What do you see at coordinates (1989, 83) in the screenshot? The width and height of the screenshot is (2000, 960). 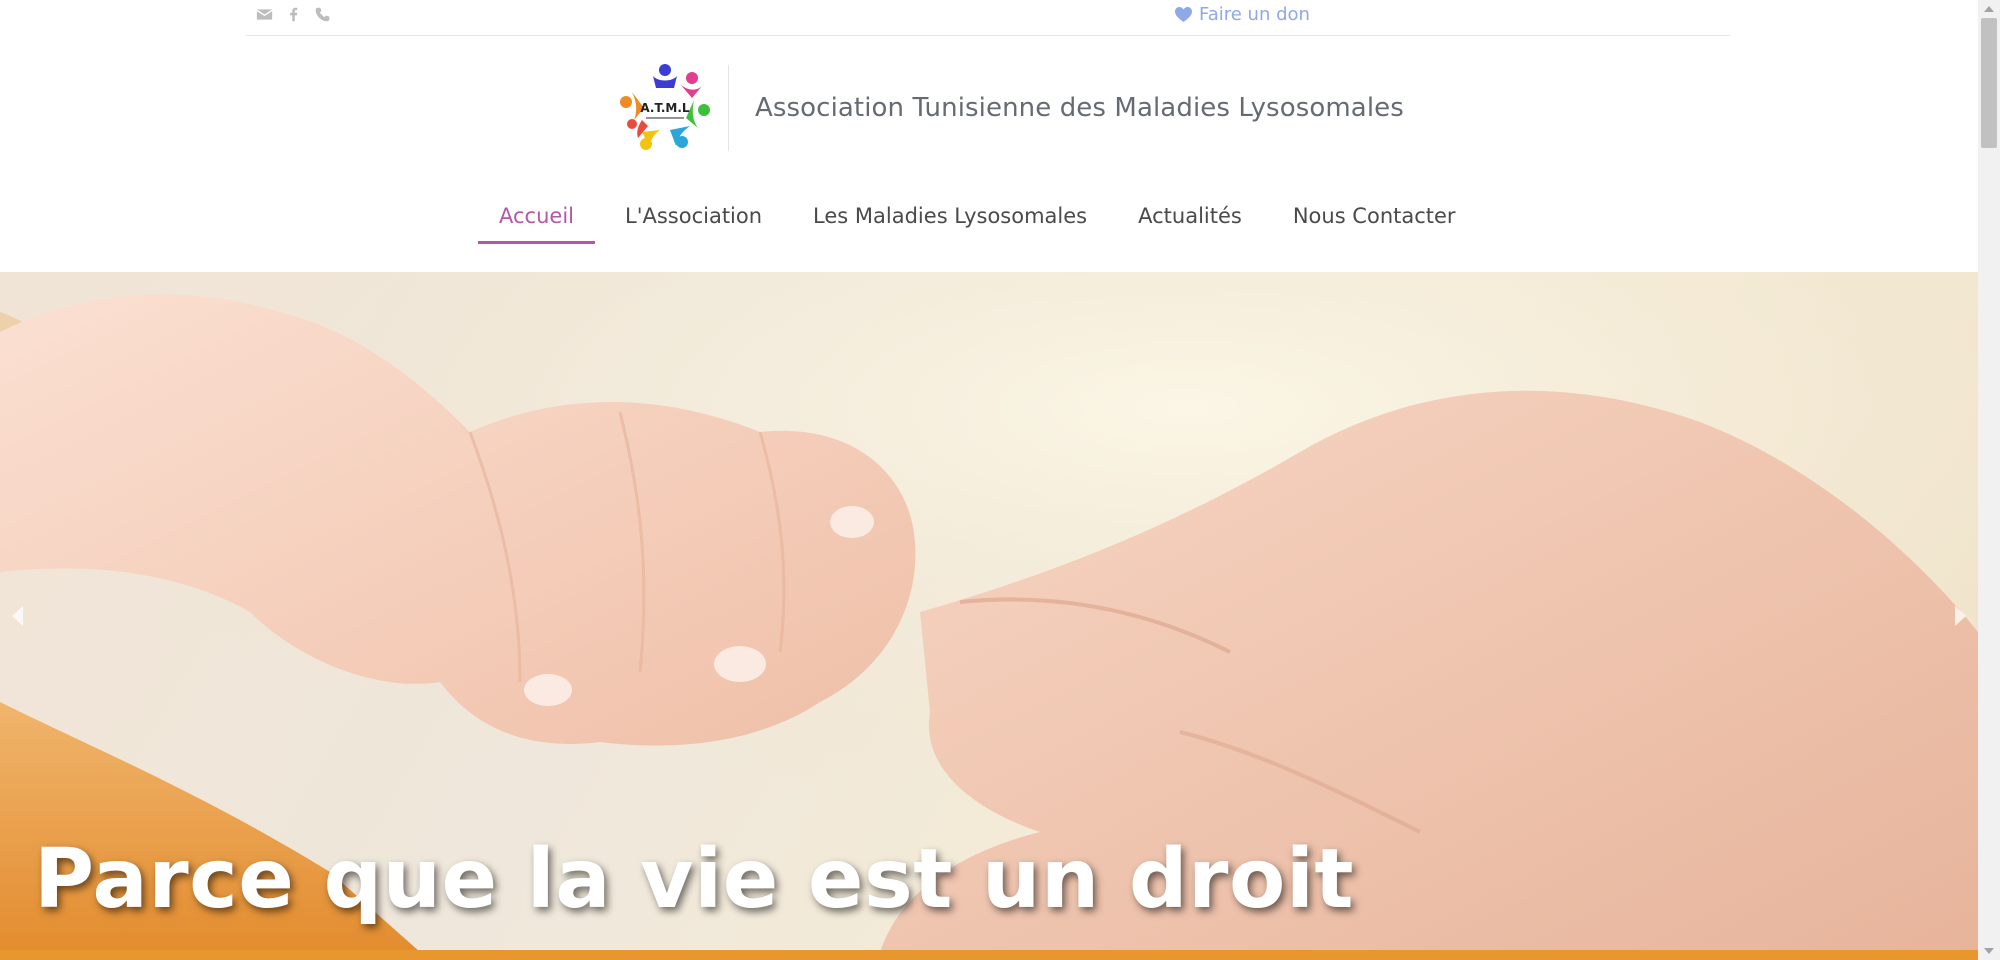 I see `scroll-thumb` at bounding box center [1989, 83].